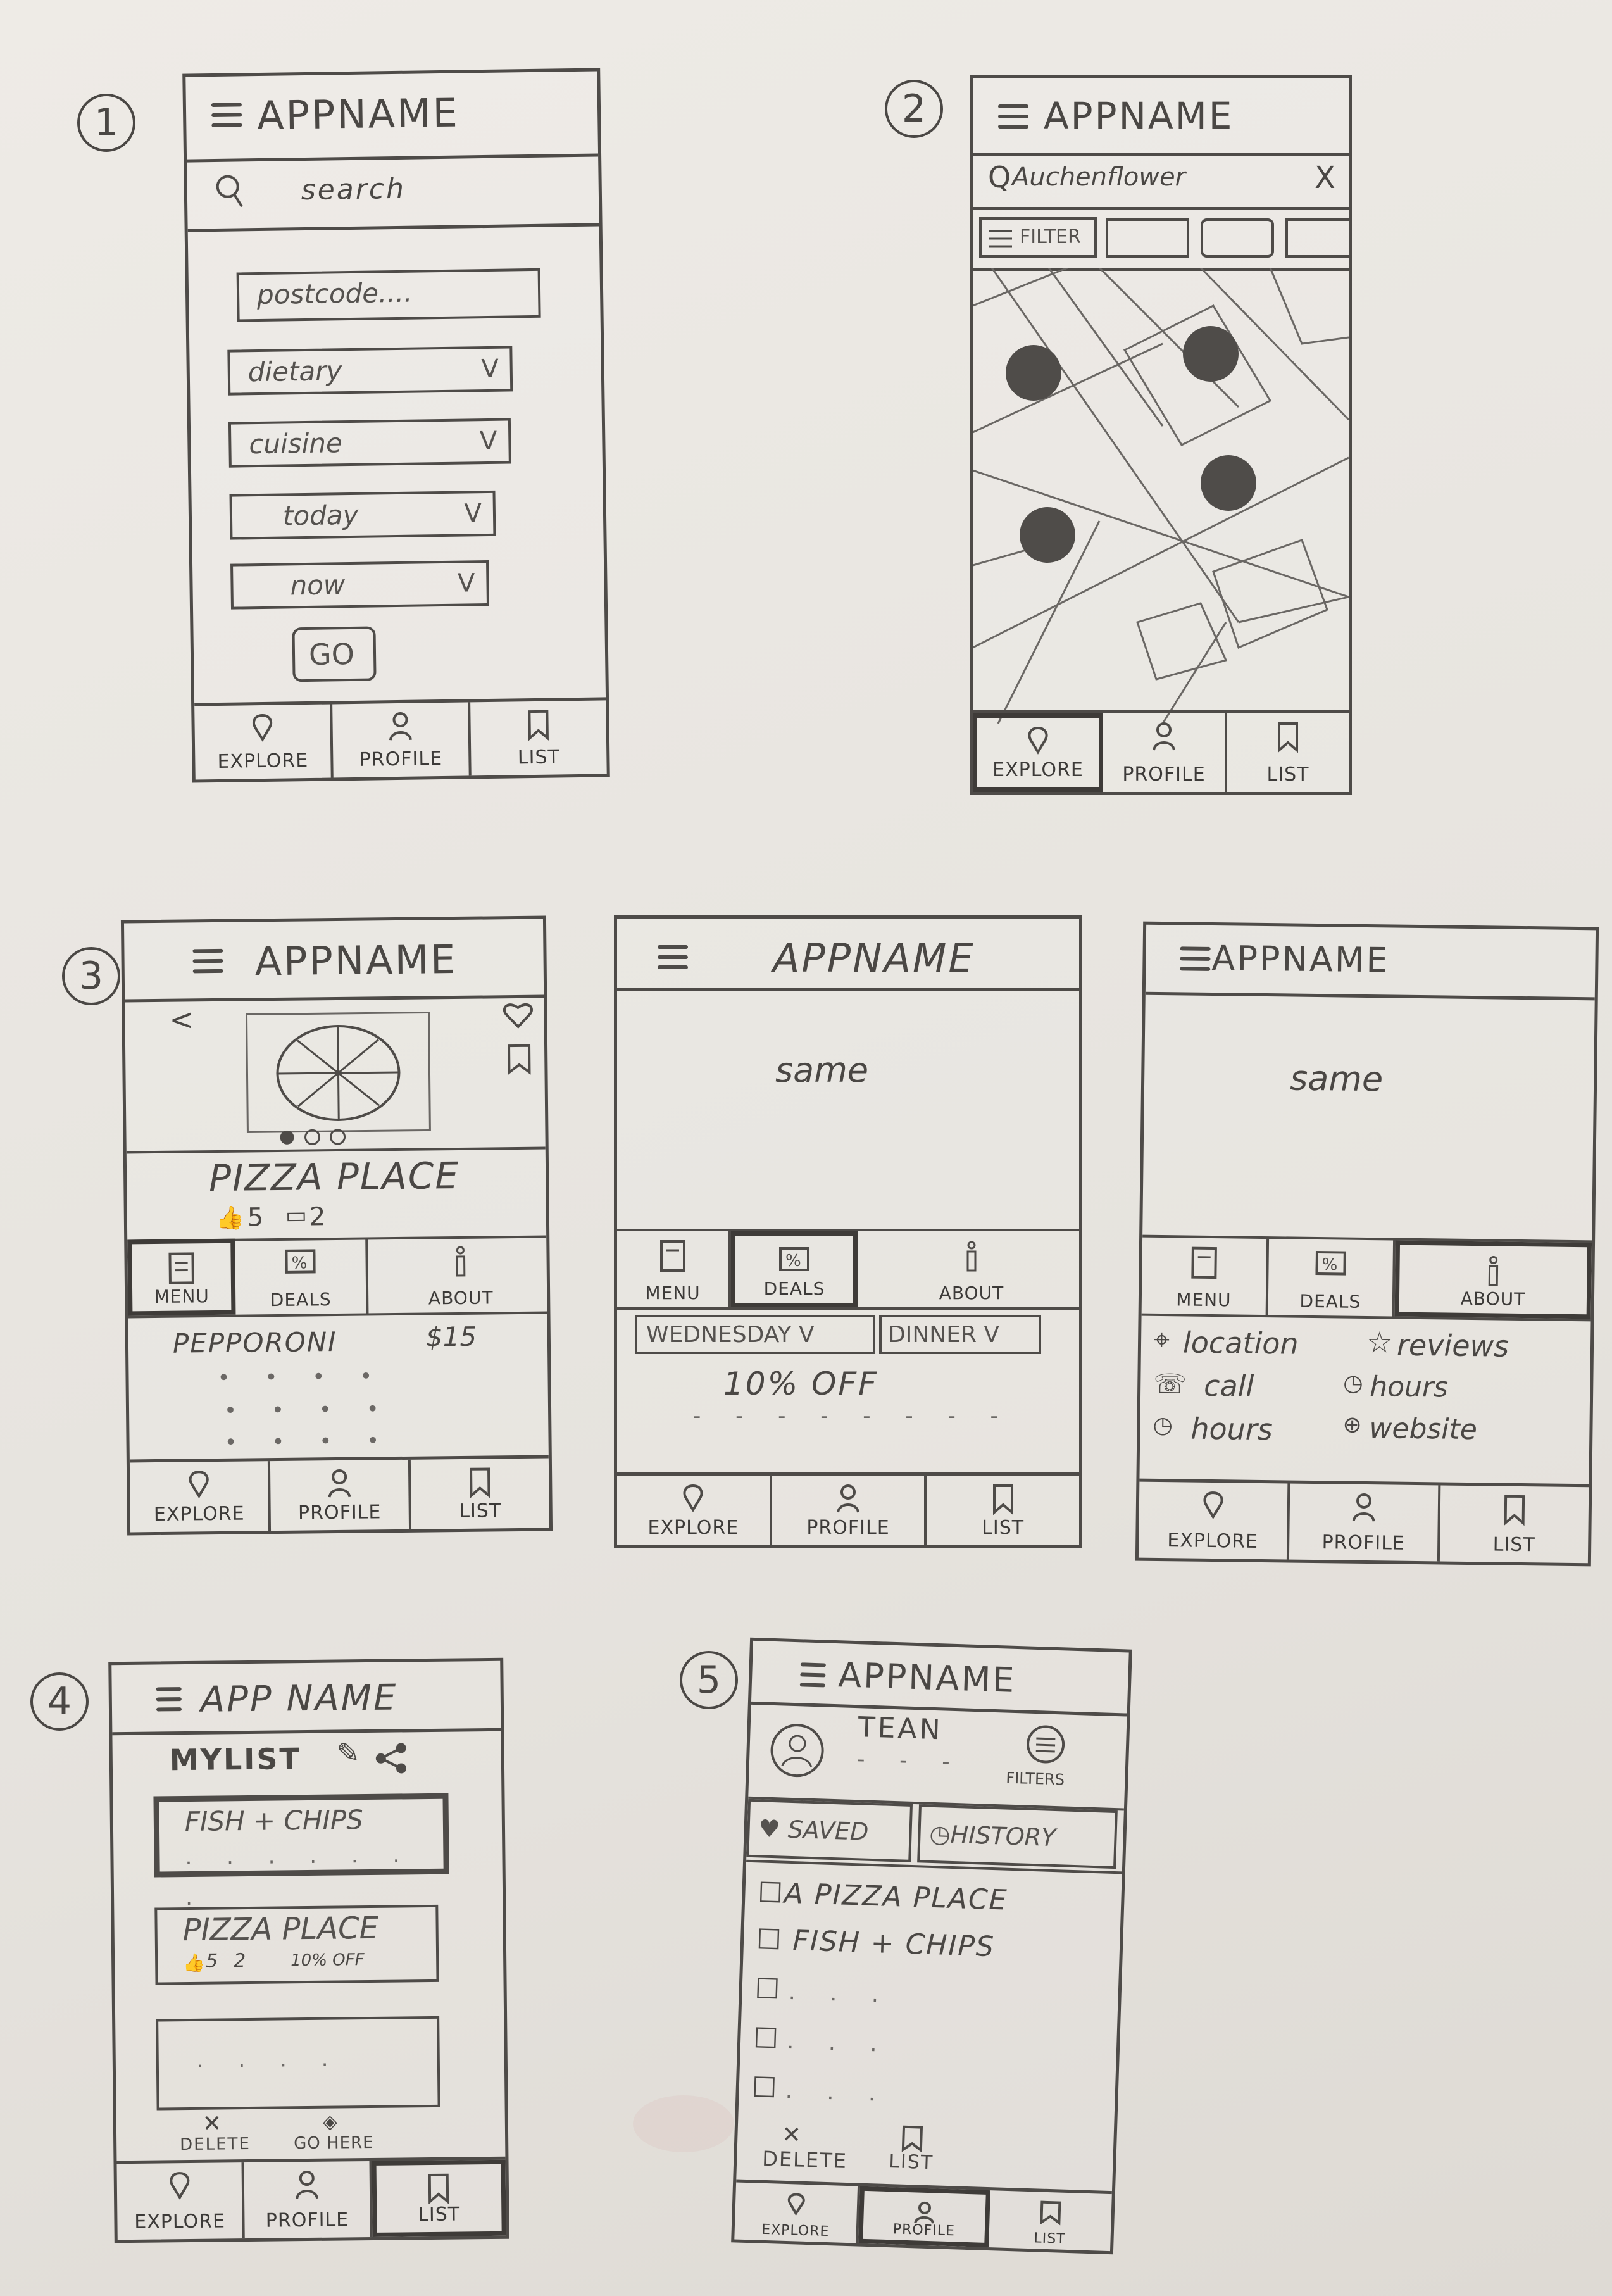  Describe the element at coordinates (330, 2122) in the screenshot. I see `directions-icon: ◈` at that location.